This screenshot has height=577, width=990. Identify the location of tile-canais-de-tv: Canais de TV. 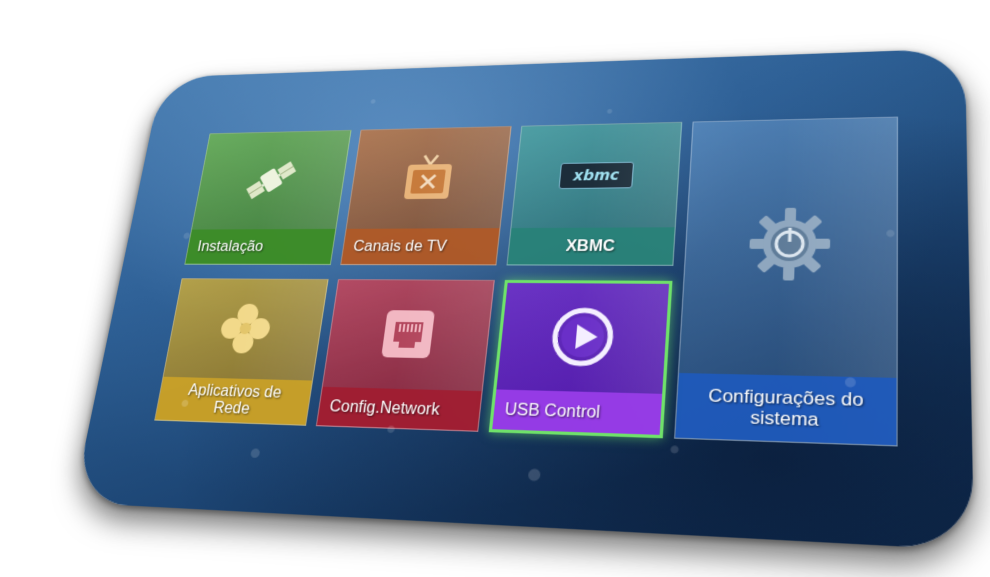
(426, 195).